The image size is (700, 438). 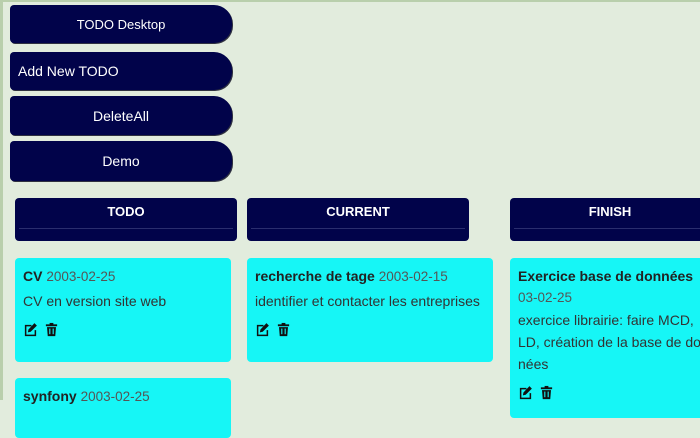 What do you see at coordinates (121, 71) in the screenshot?
I see `add-new-todo-button: Add New TODO` at bounding box center [121, 71].